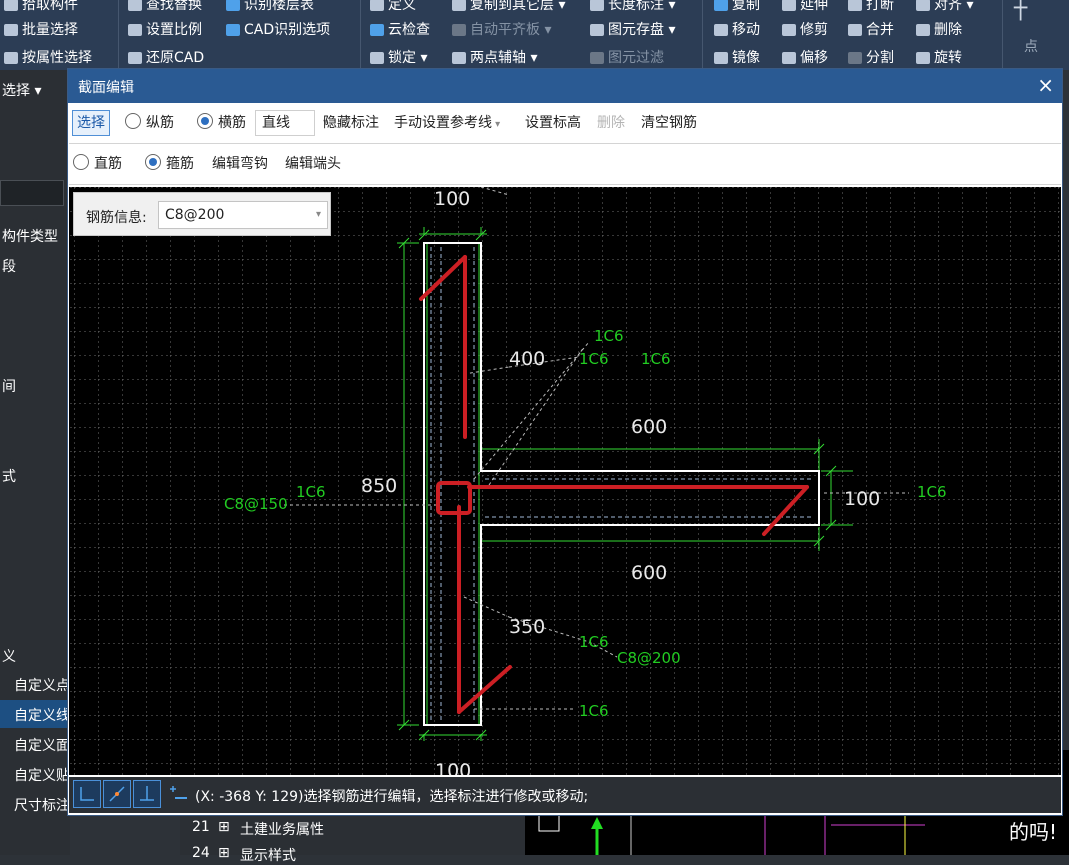  I want to click on rebar-toolbar: 选择 纵筋 横筋 直线 ▾ 隐藏标注 手动设置参考线 ▾ 设置标高 删除 清空钢筋, so click(565, 123).